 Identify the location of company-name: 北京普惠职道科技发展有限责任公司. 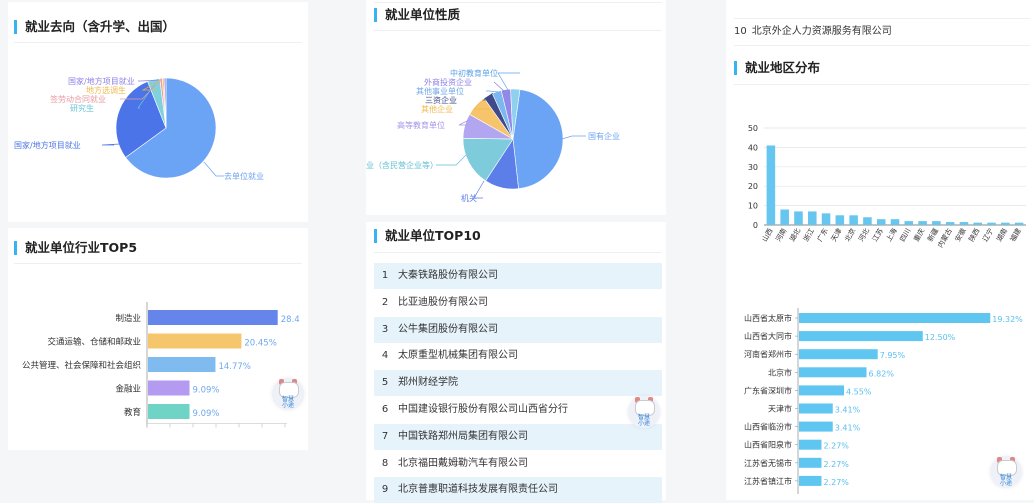
(478, 490).